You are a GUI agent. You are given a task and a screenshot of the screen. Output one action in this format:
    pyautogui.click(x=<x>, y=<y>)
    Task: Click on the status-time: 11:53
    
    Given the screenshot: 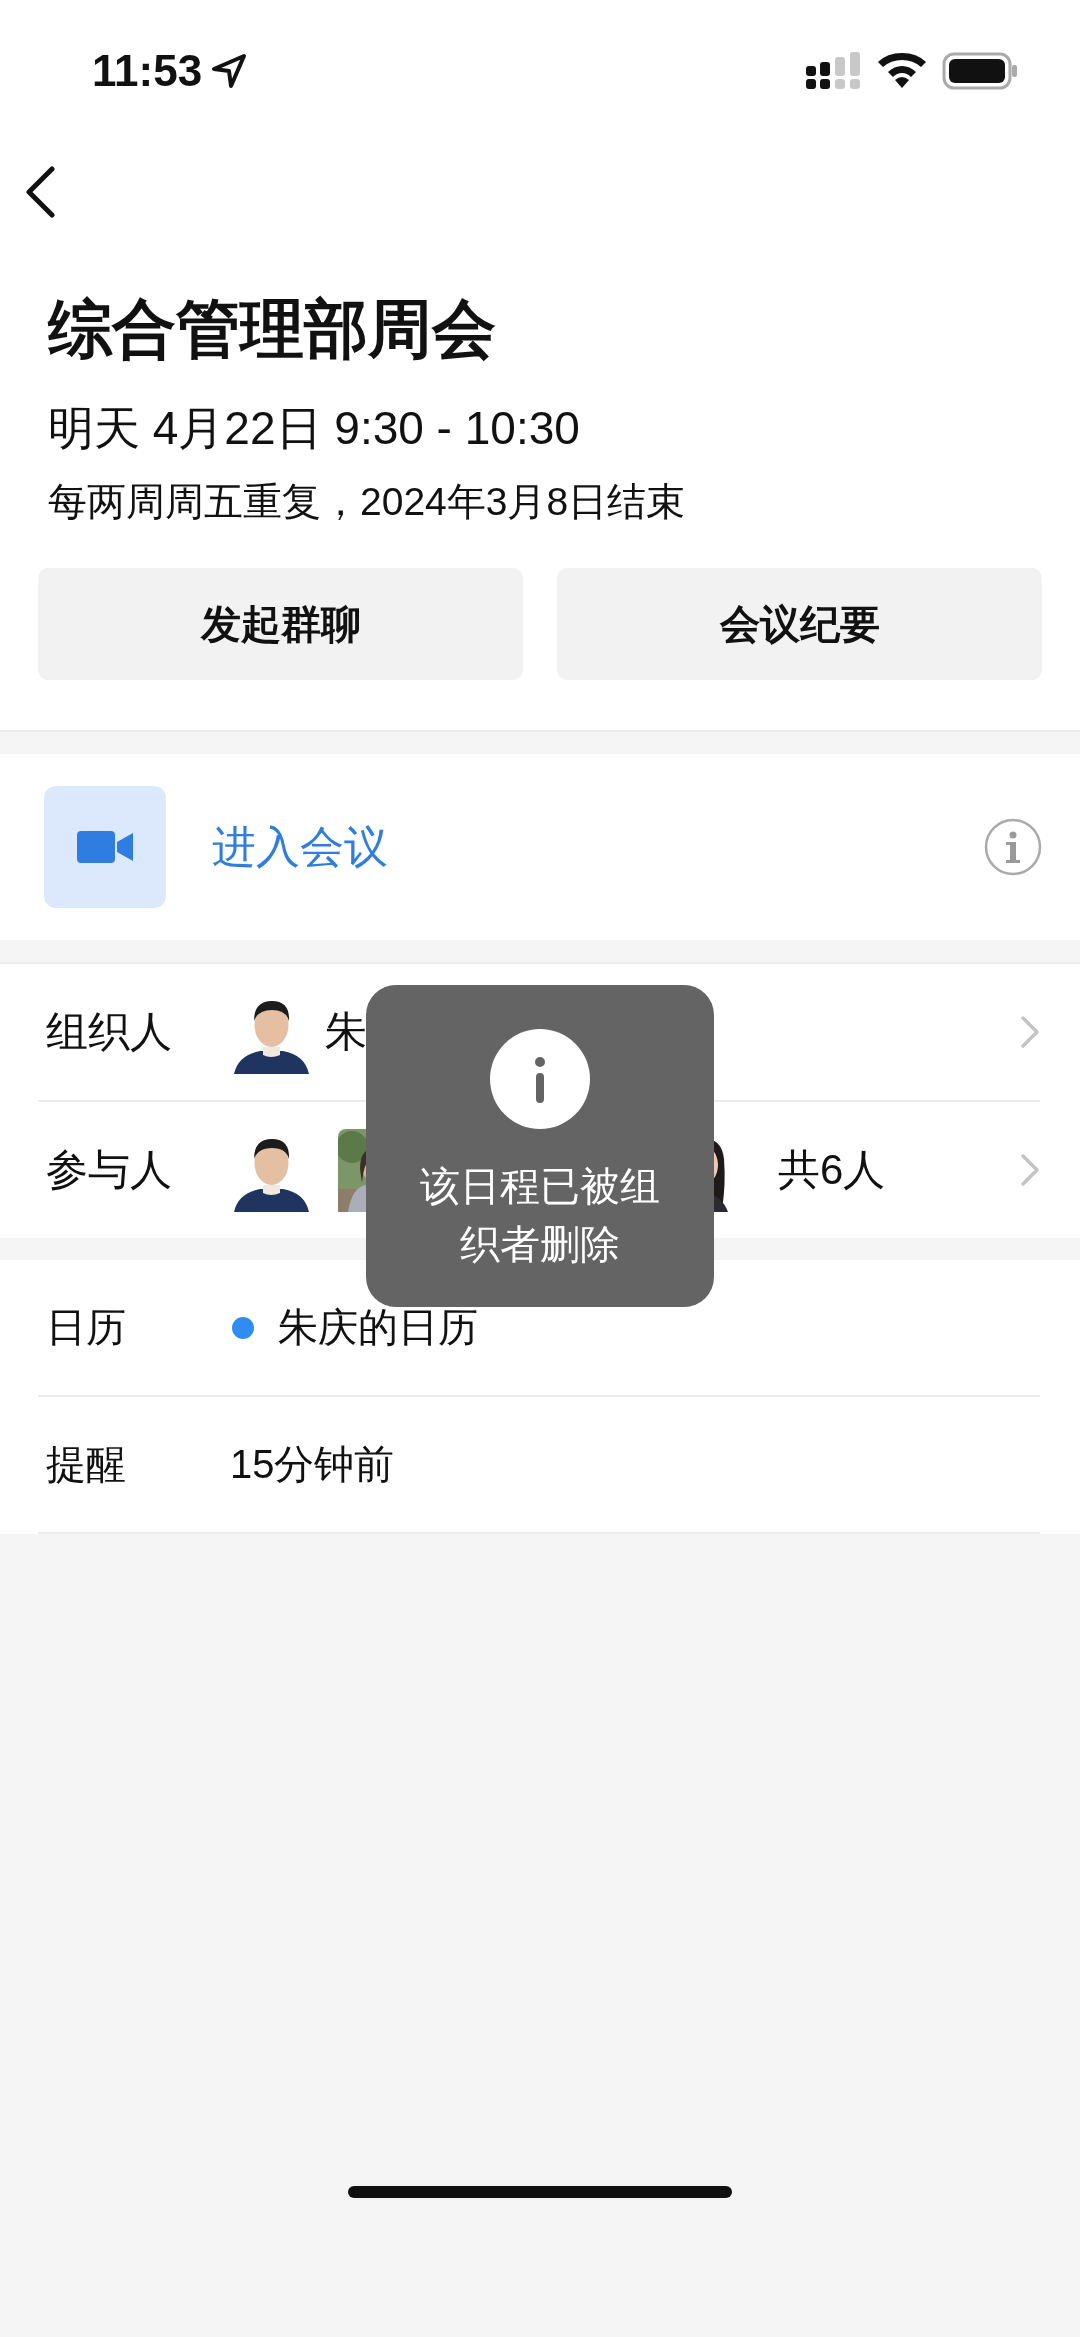 What is the action you would take?
    pyautogui.click(x=147, y=71)
    